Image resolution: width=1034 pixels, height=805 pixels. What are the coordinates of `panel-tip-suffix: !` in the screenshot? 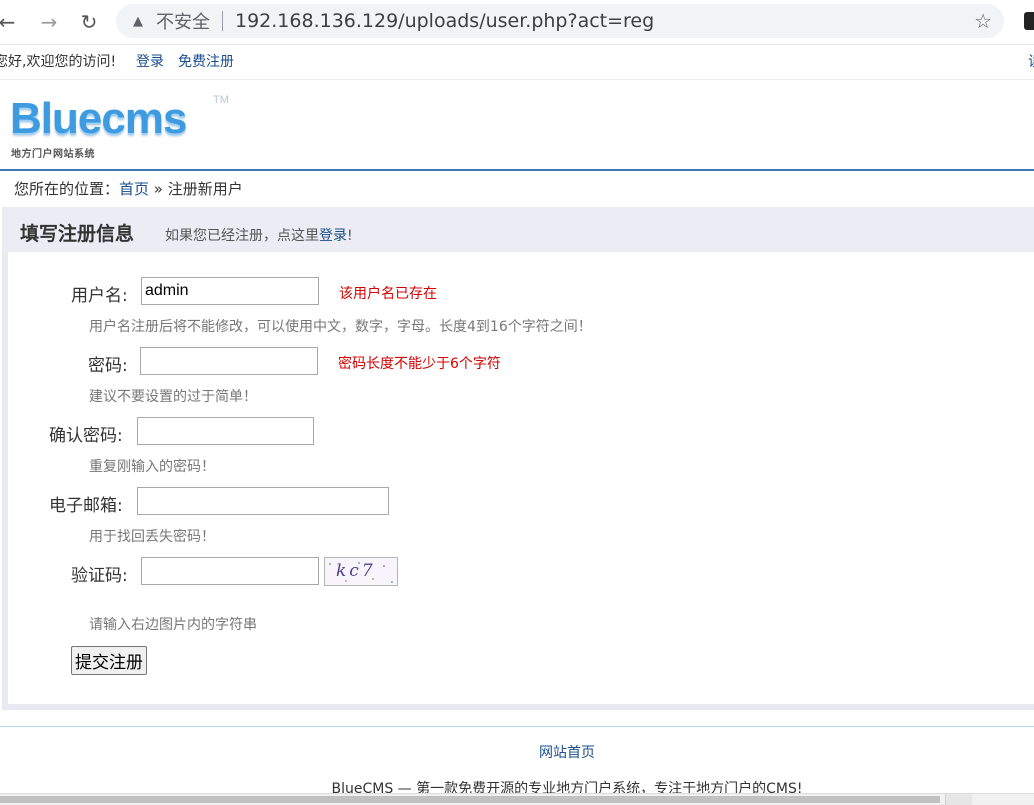 It's located at (350, 236).